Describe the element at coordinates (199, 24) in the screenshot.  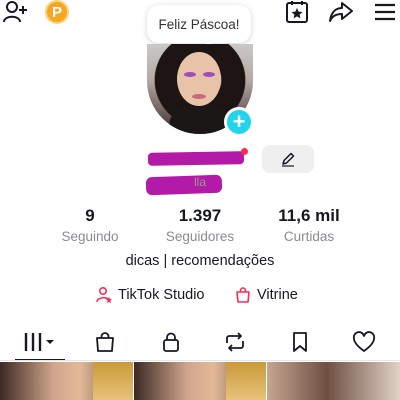
I see `note-bubble: Feliz Páscoa!` at that location.